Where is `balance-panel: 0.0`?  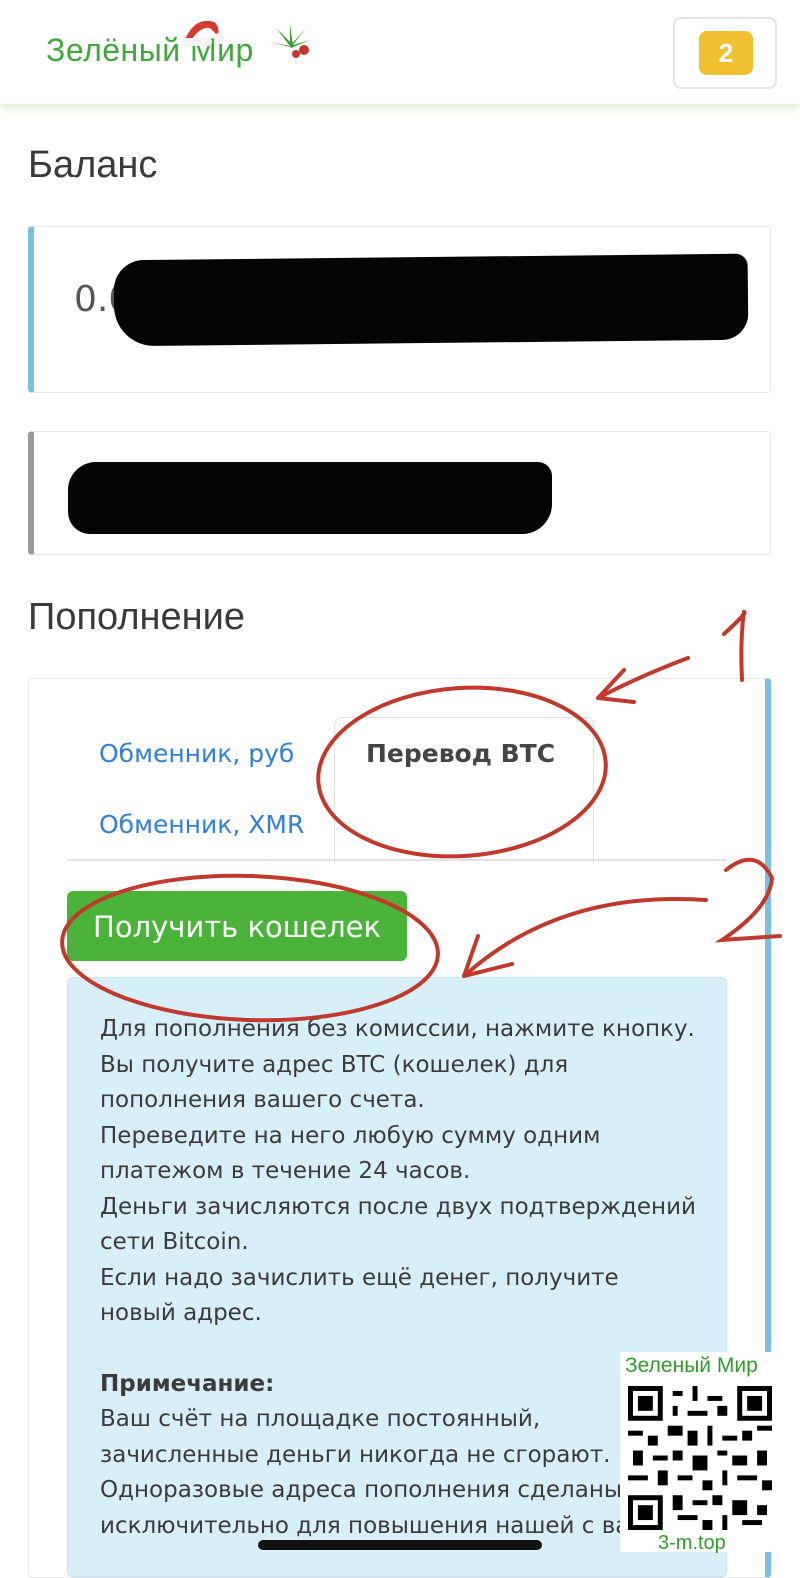 balance-panel: 0.0 is located at coordinates (399, 309).